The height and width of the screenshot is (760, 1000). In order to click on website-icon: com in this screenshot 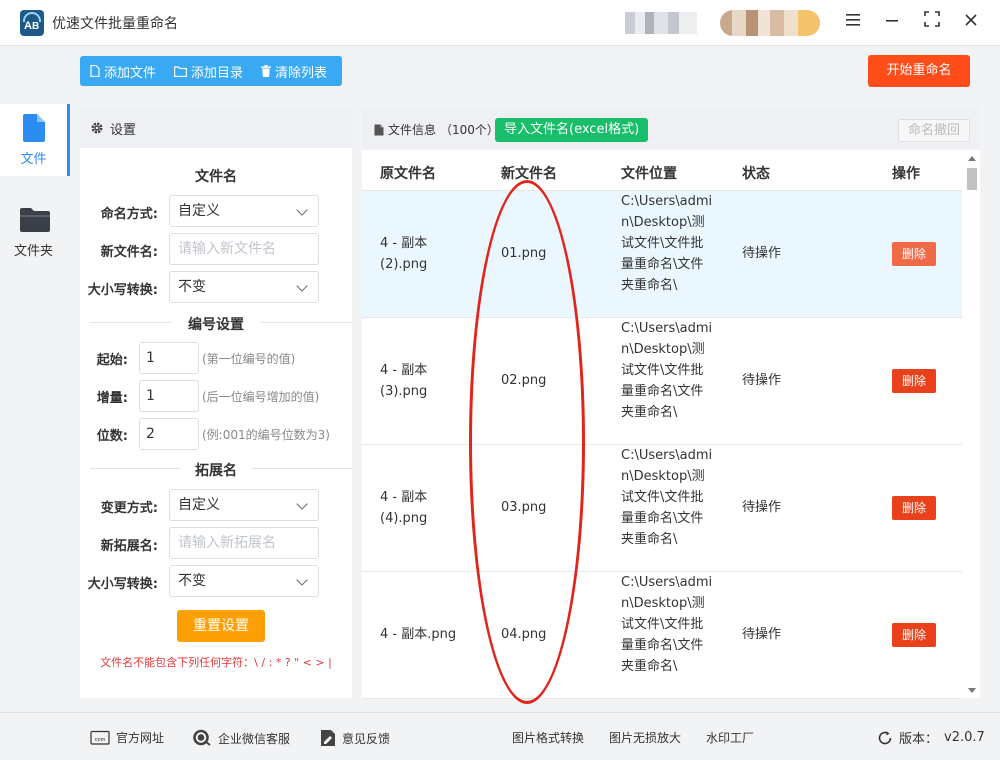, I will do `click(100, 737)`.